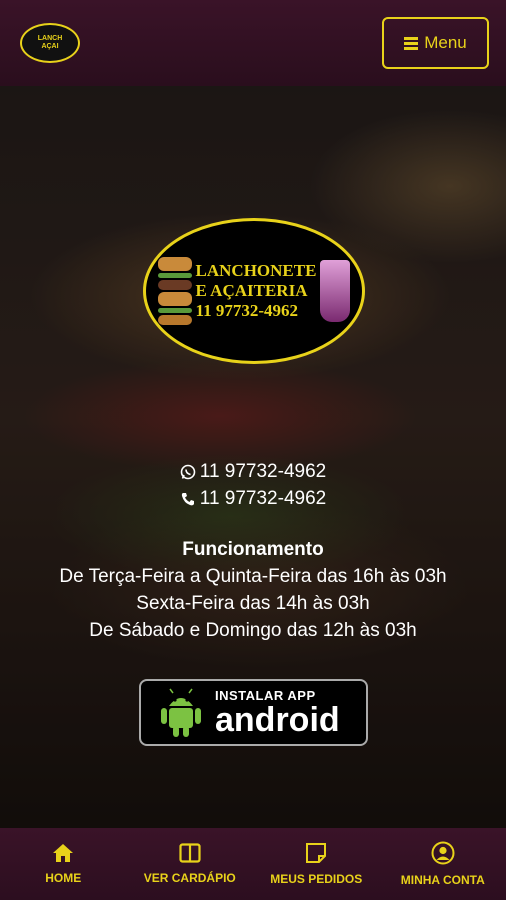 The height and width of the screenshot is (900, 506). I want to click on nav-item-label: MEUS PEDIDOS, so click(316, 879).